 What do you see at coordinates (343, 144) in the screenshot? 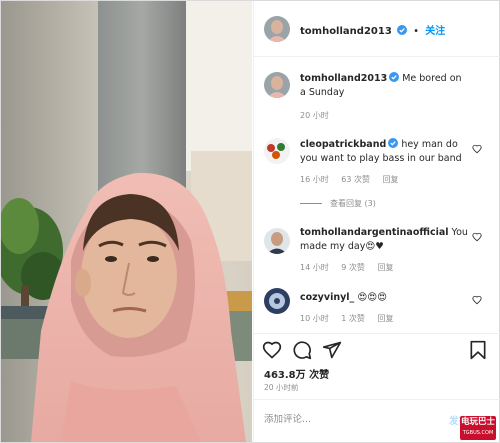
I see `comment-username: cleopatrickband` at bounding box center [343, 144].